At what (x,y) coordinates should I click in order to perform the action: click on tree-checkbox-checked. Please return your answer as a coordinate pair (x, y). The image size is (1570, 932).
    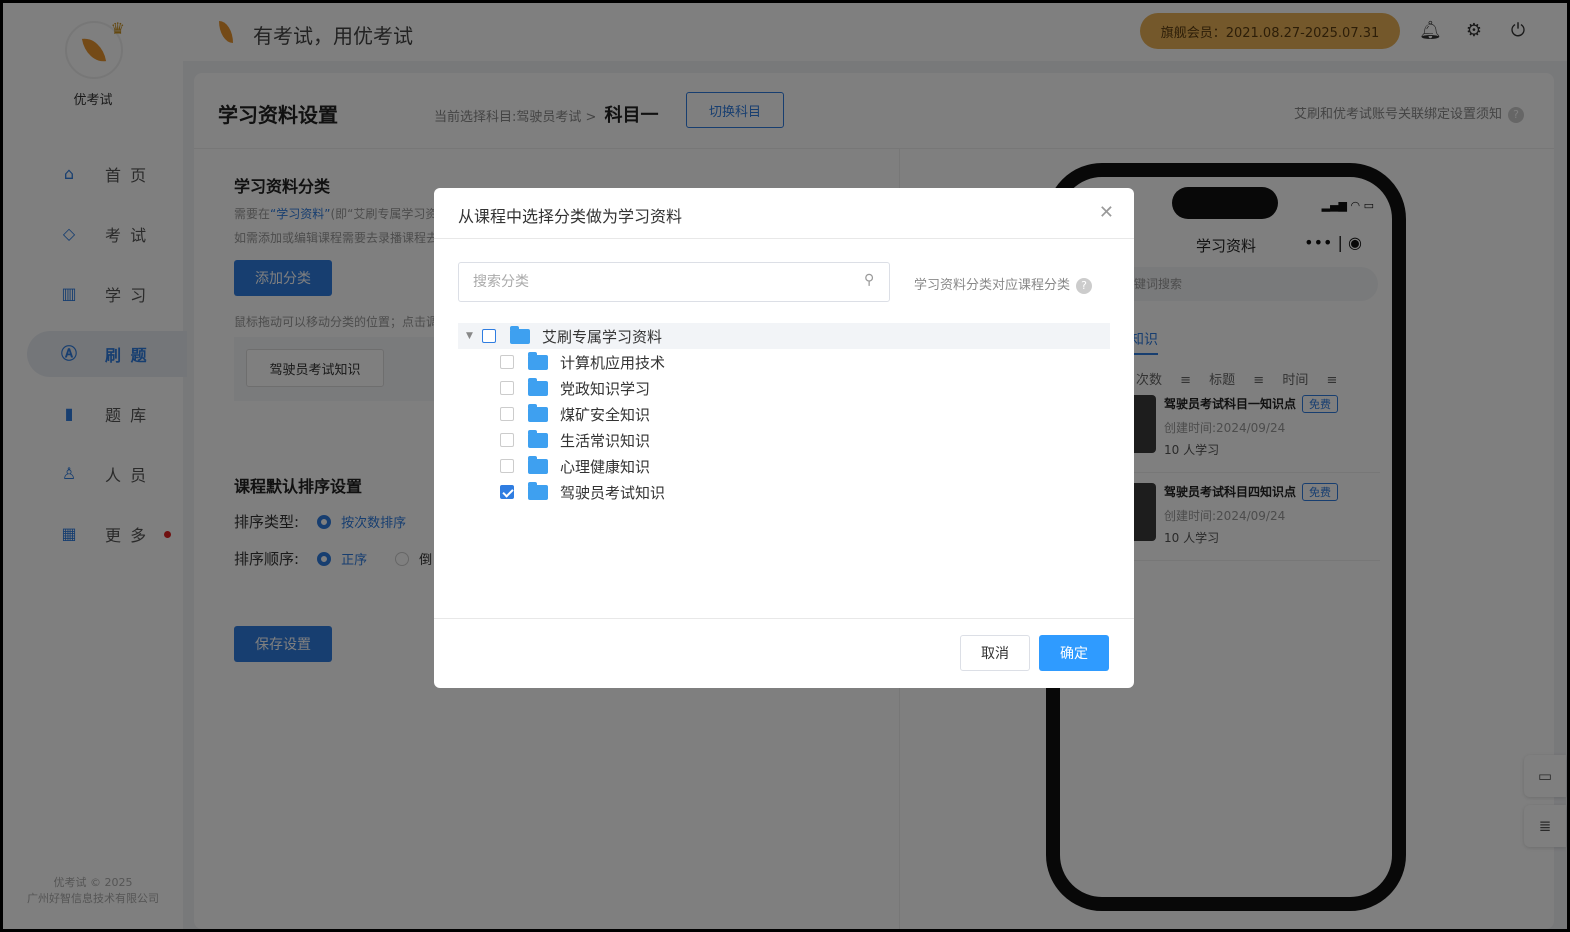
    Looking at the image, I should click on (507, 492).